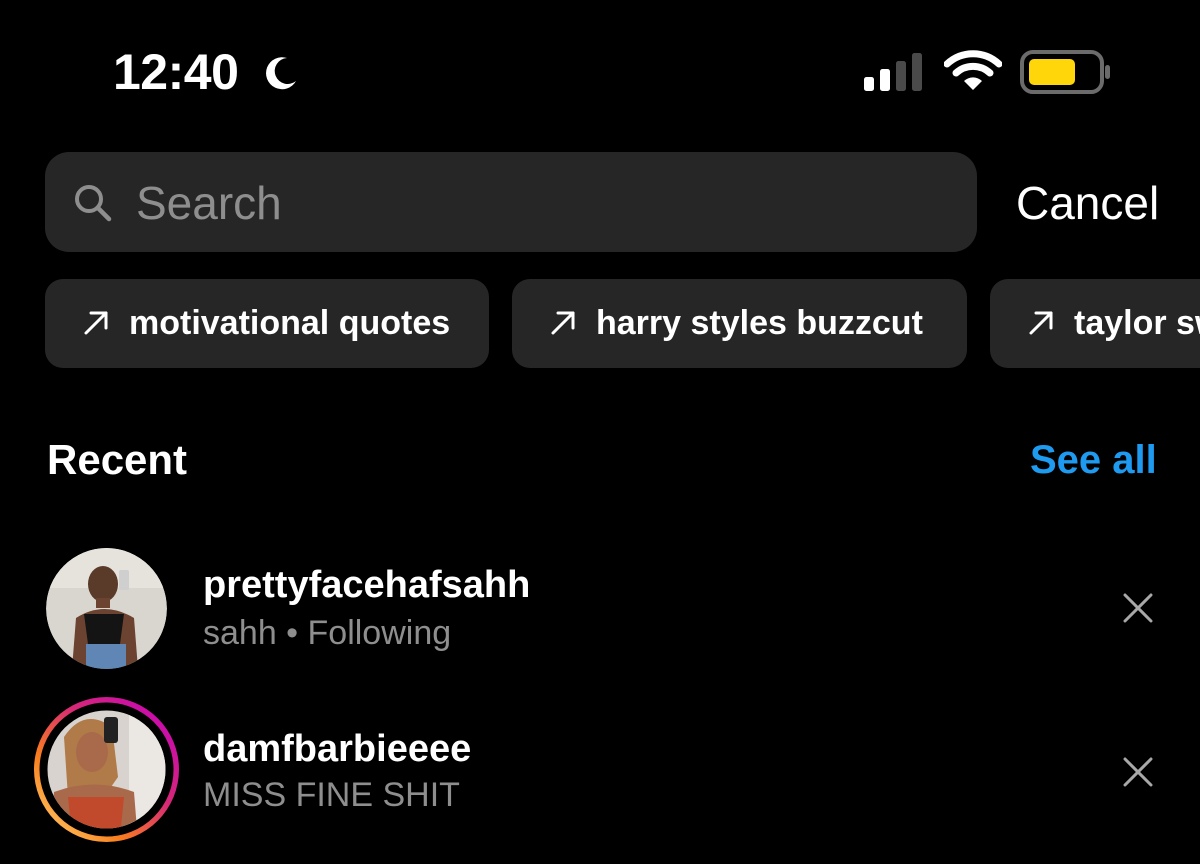 This screenshot has height=864, width=1200. Describe the element at coordinates (176, 72) in the screenshot. I see `status-bar-time: 12:40` at that location.